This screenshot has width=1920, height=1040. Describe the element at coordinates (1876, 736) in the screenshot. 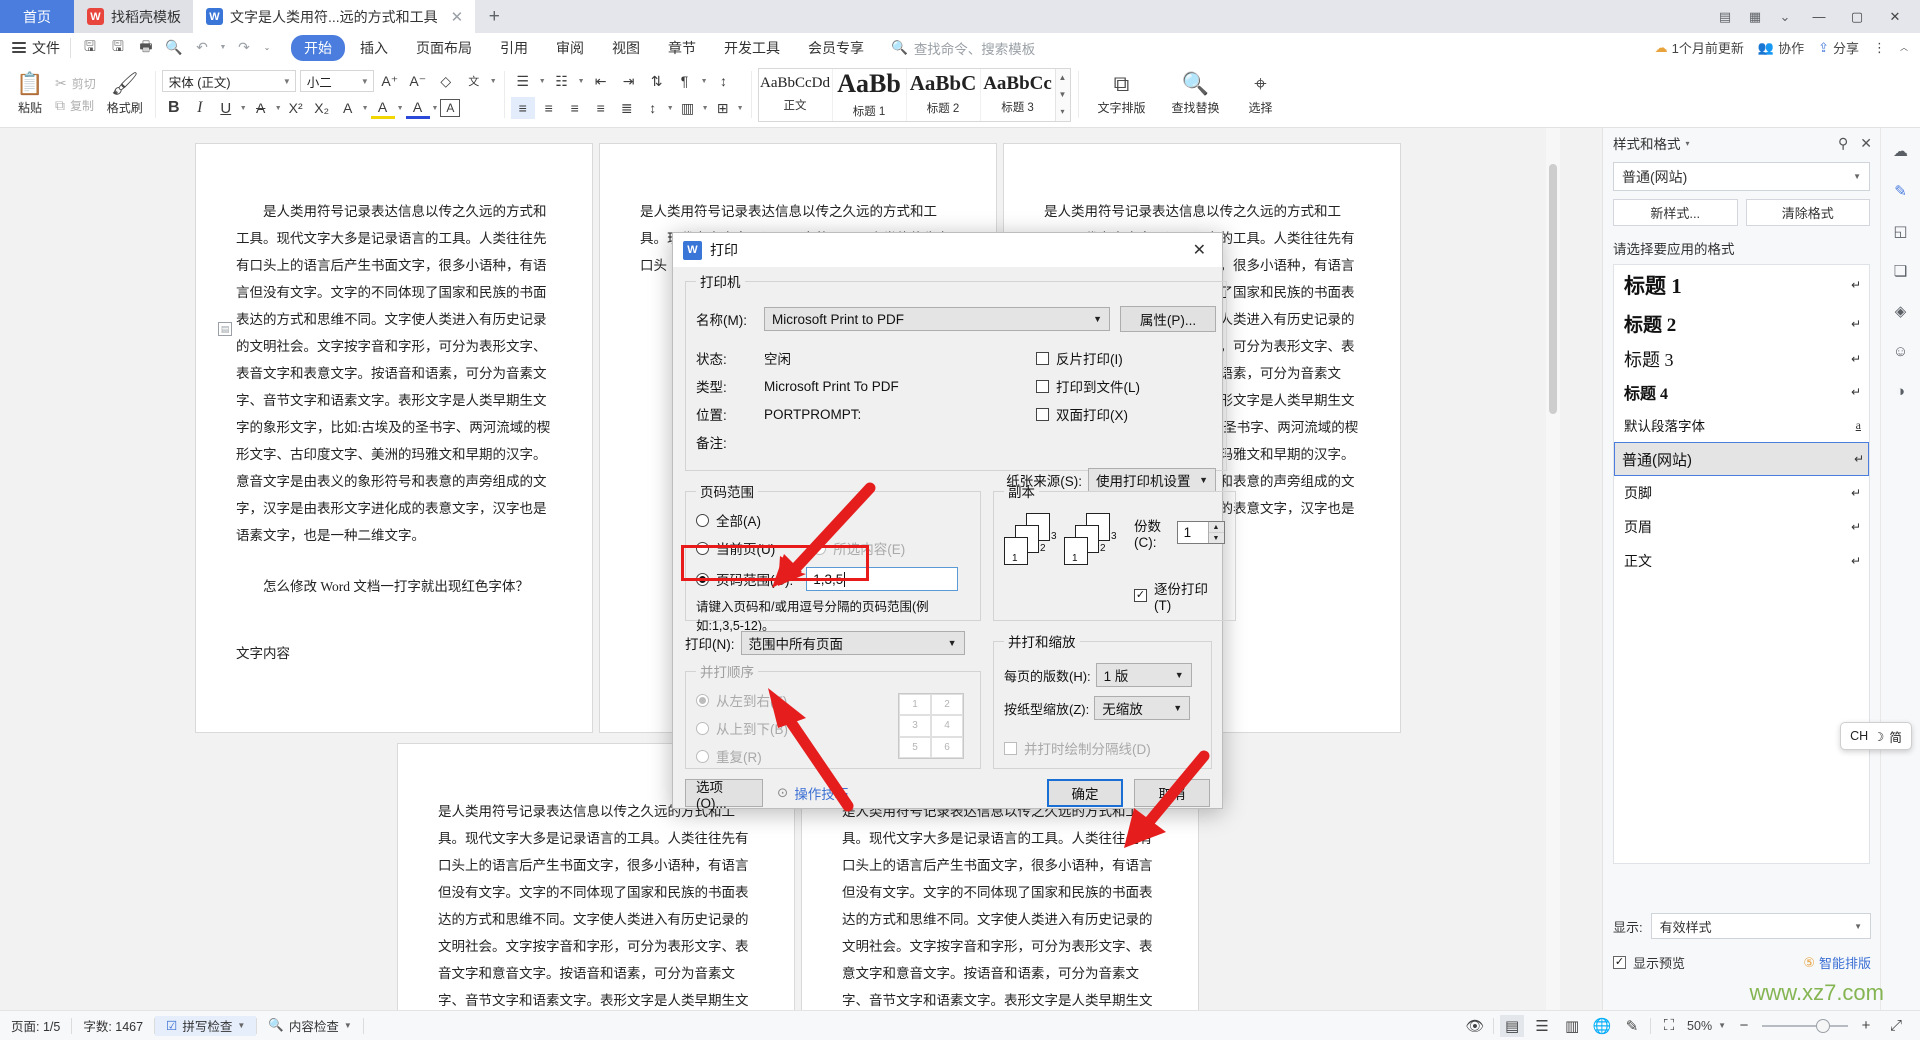

I see `ime-indicator: CH ☽ 简` at that location.